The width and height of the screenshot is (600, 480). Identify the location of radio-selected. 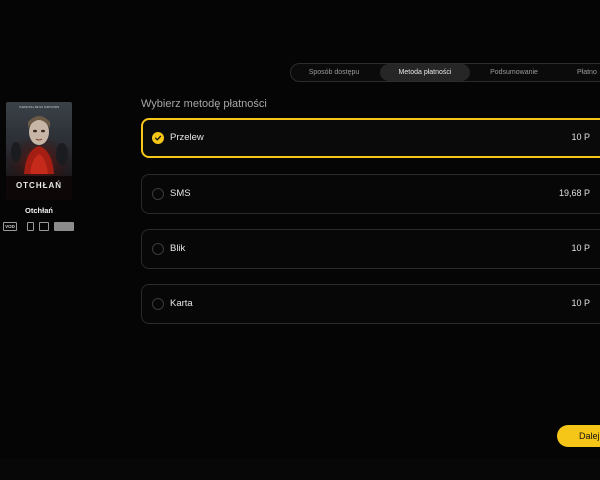
(158, 138).